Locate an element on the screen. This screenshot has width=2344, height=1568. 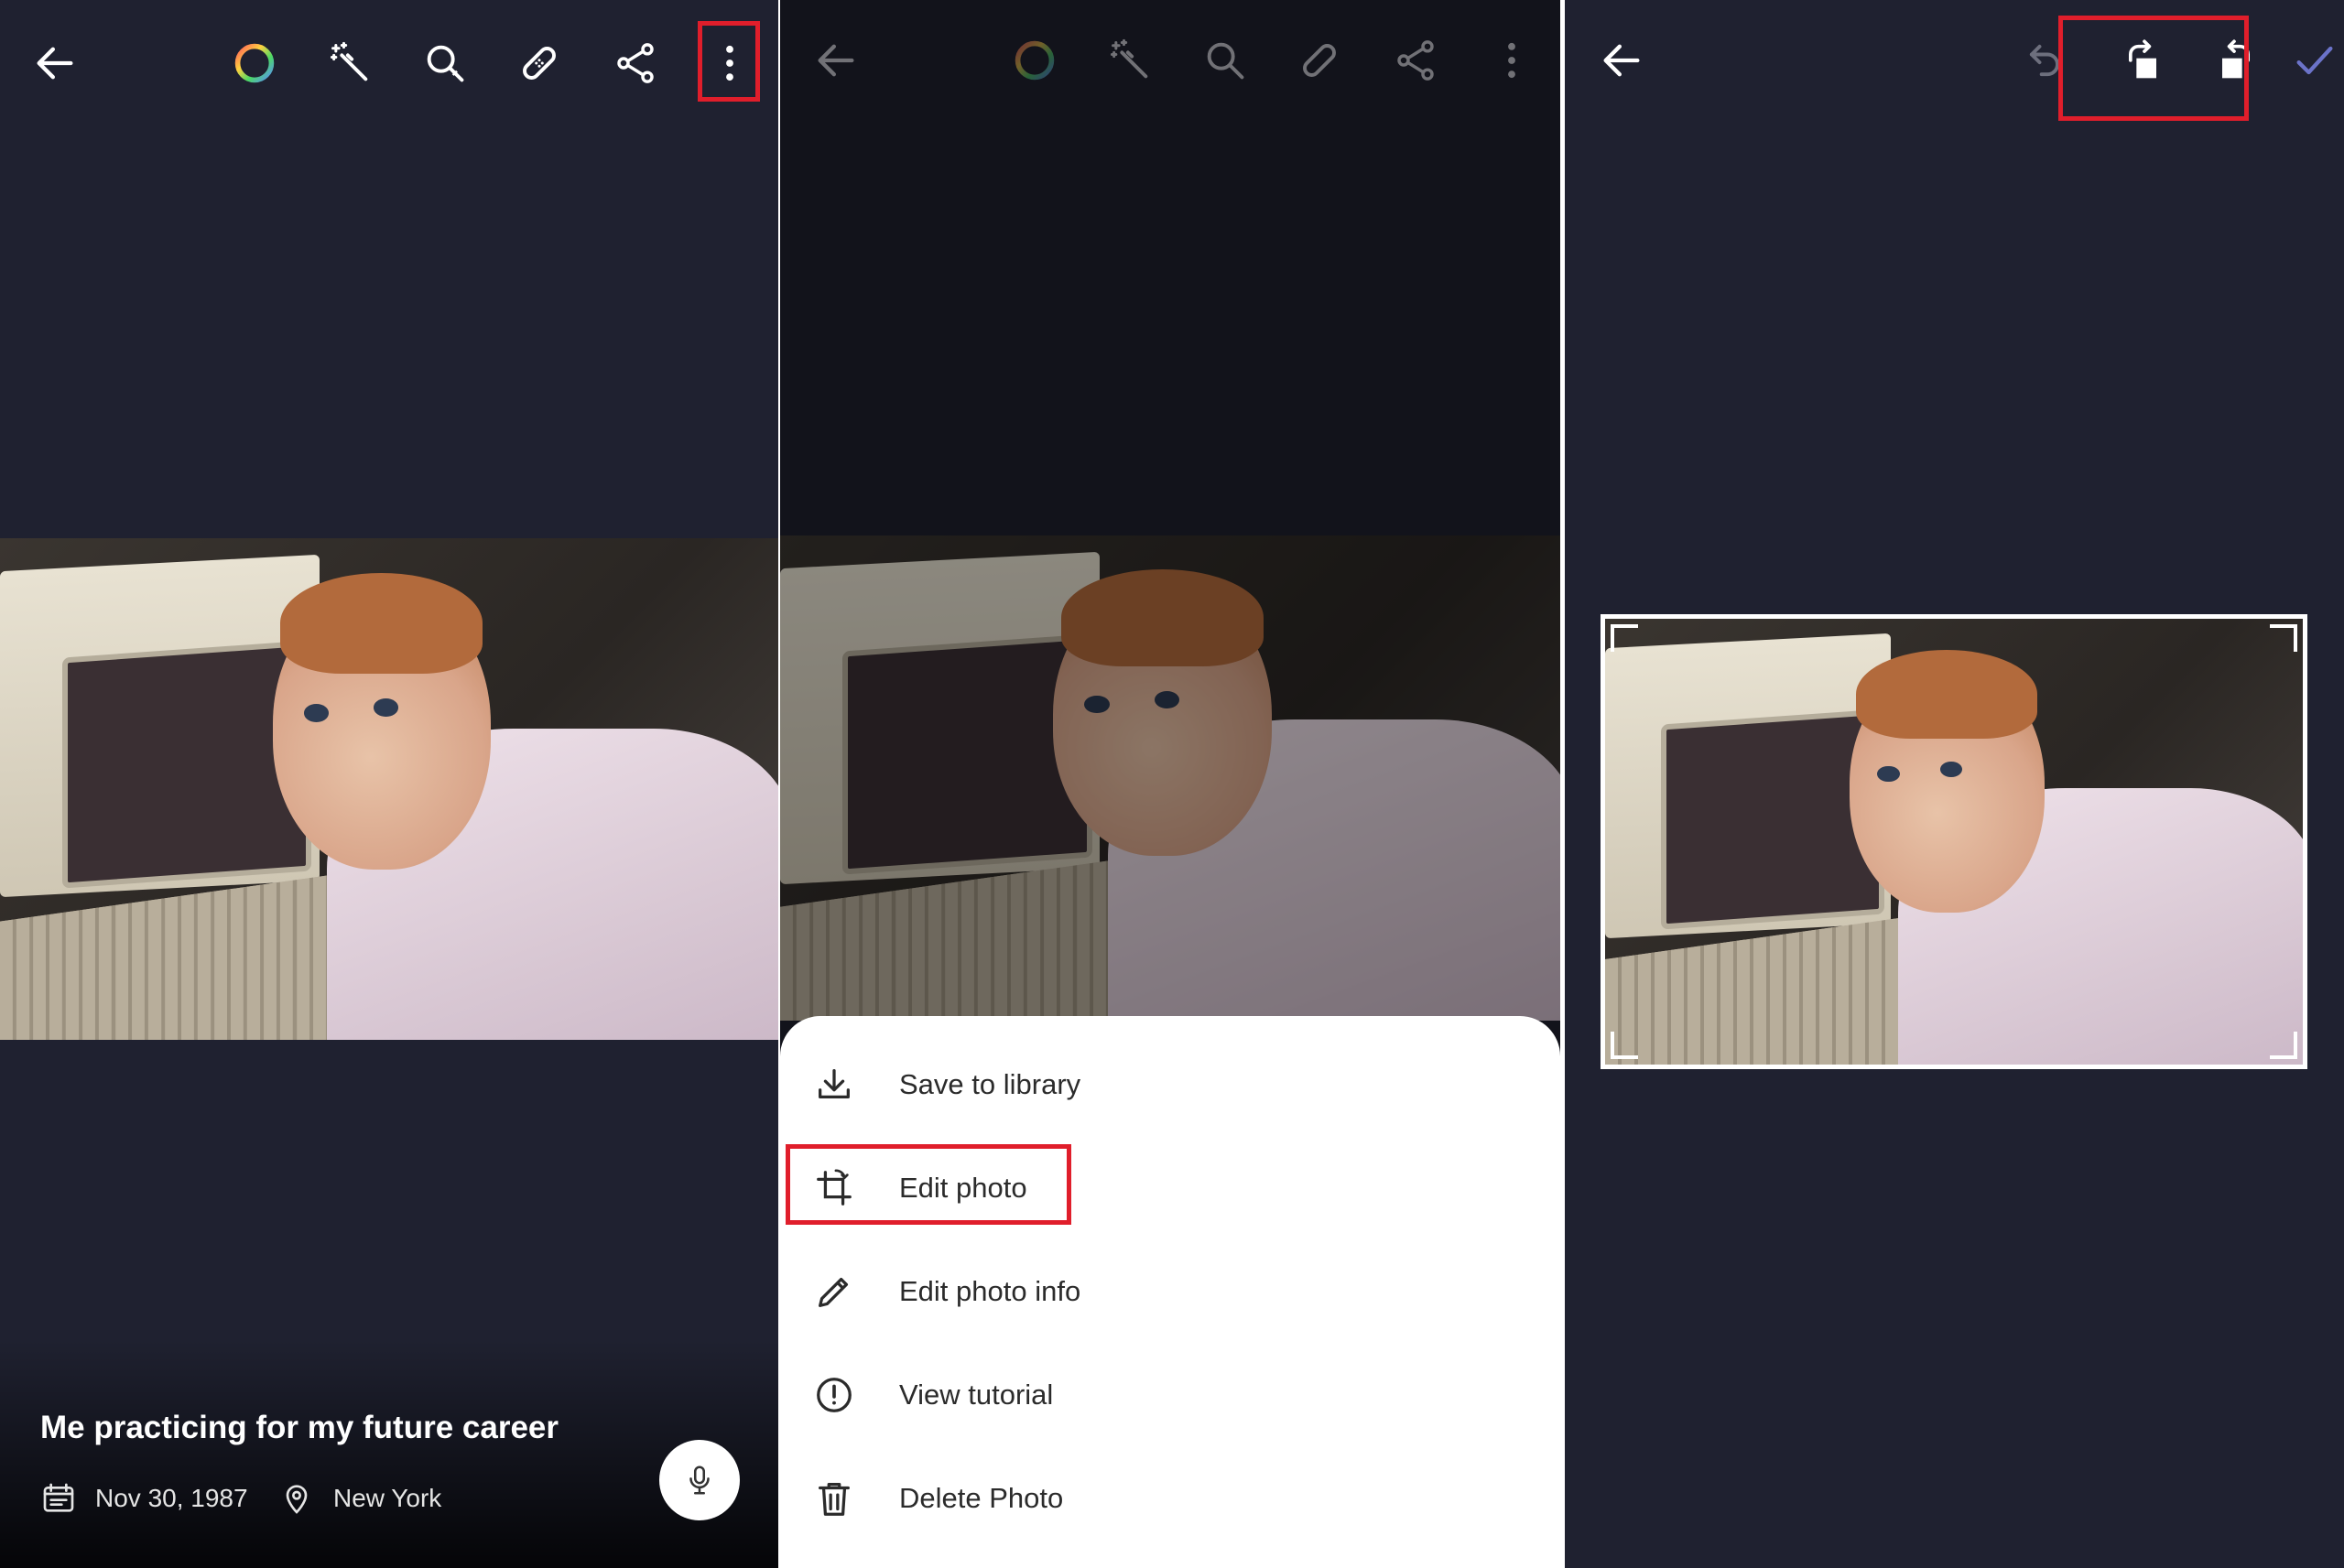
crop-handle-bottom-left is located at coordinates (1625, 1045).